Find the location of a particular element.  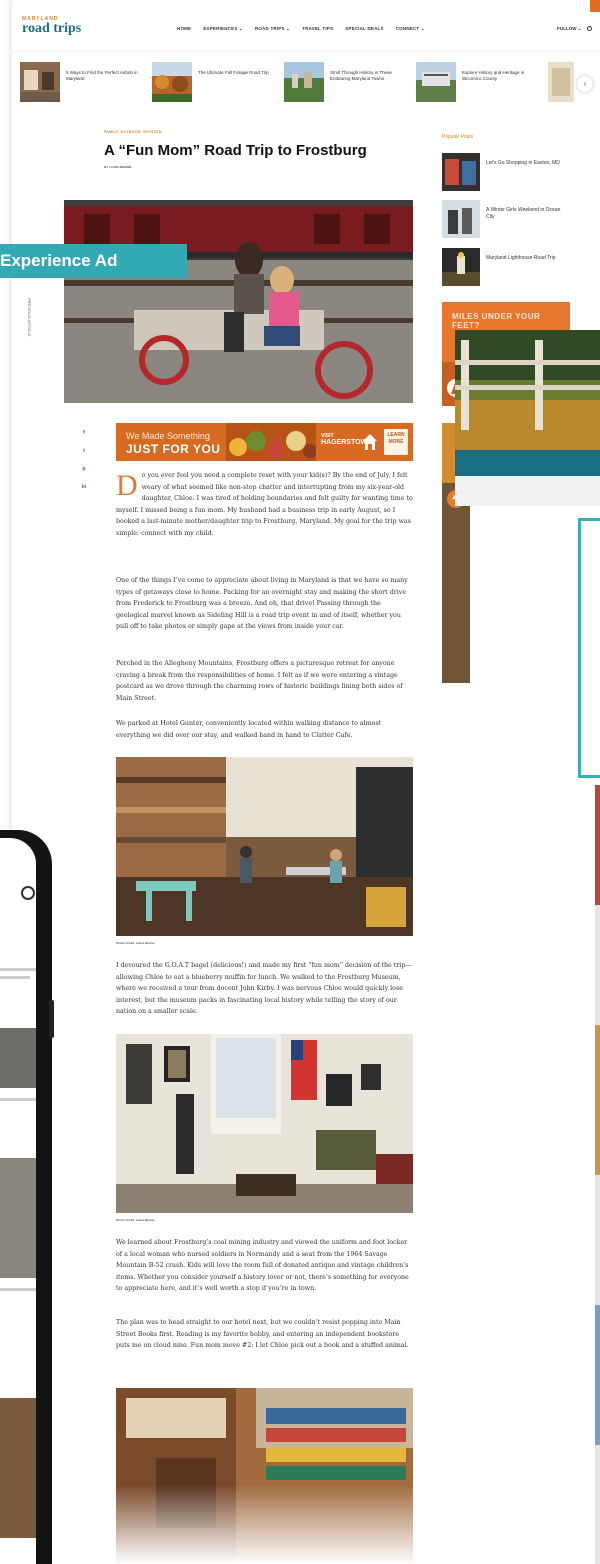

overlay-teal-bar is located at coordinates (527, 463).